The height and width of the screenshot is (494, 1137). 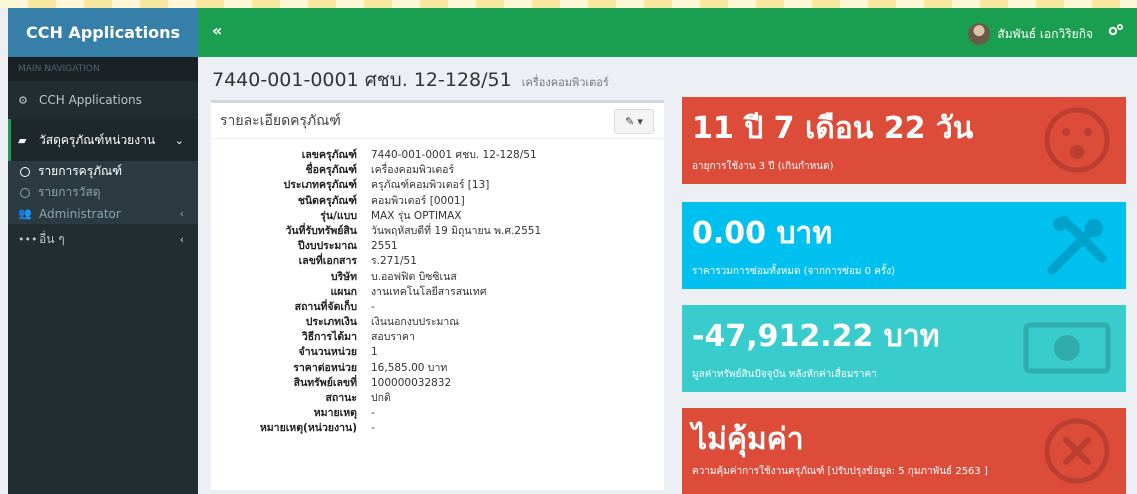 I want to click on sidebar-item-label: Administrator, so click(x=80, y=213).